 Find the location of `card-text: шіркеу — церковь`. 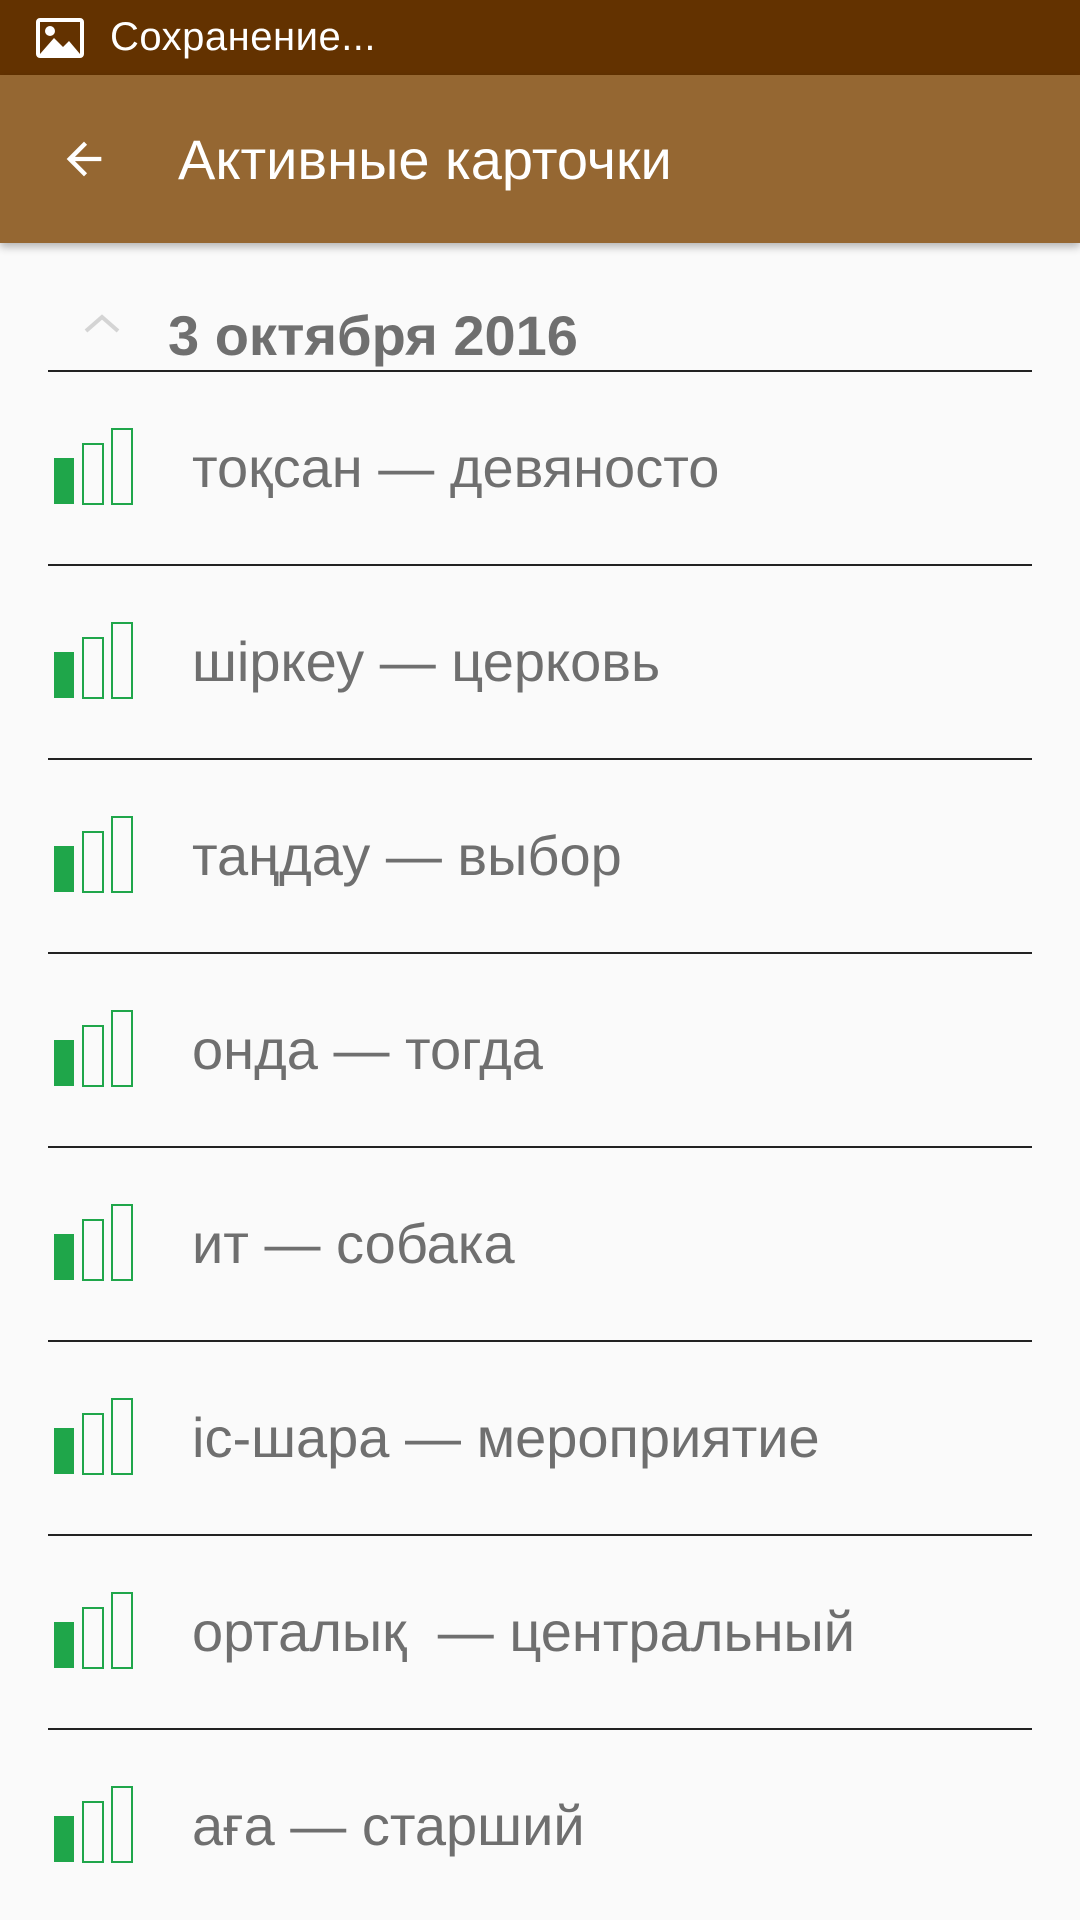

card-text: шіркеу — церковь is located at coordinates (426, 661).